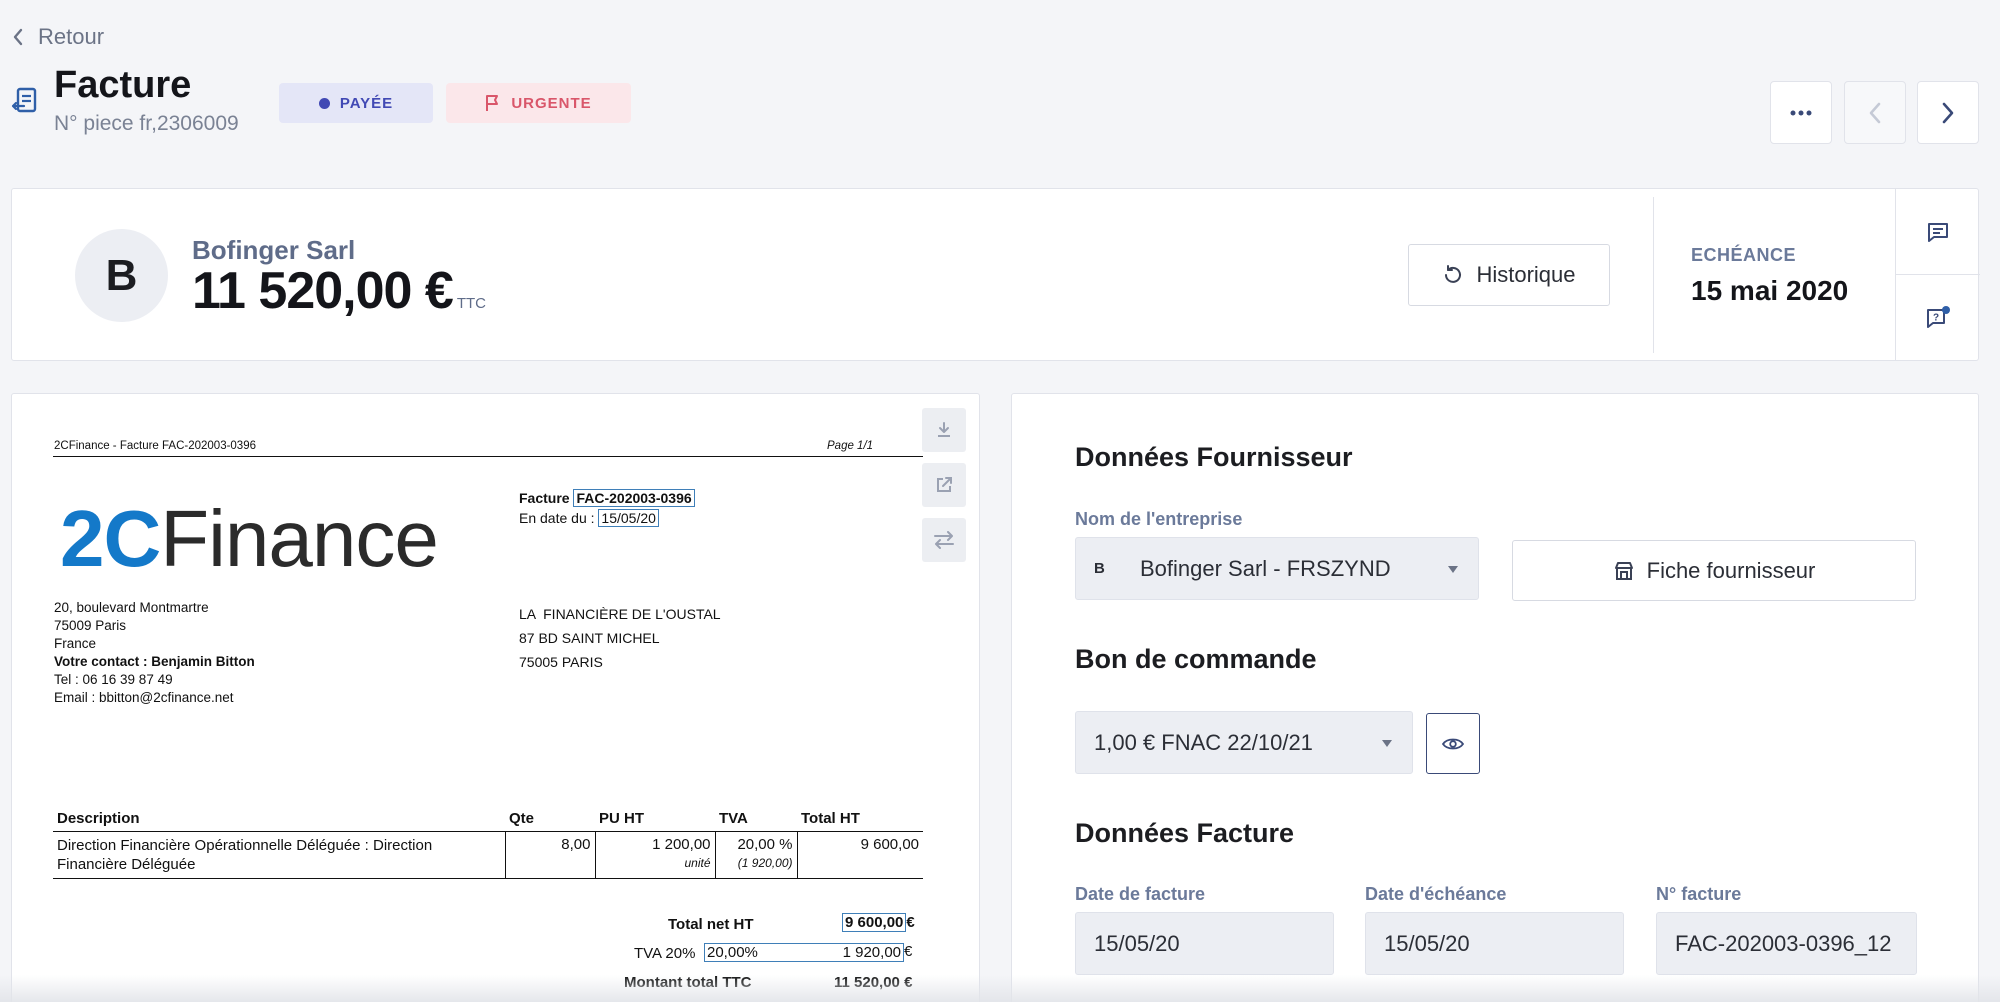 Image resolution: width=2000 pixels, height=1002 pixels. I want to click on doc-header-rule, so click(488, 456).